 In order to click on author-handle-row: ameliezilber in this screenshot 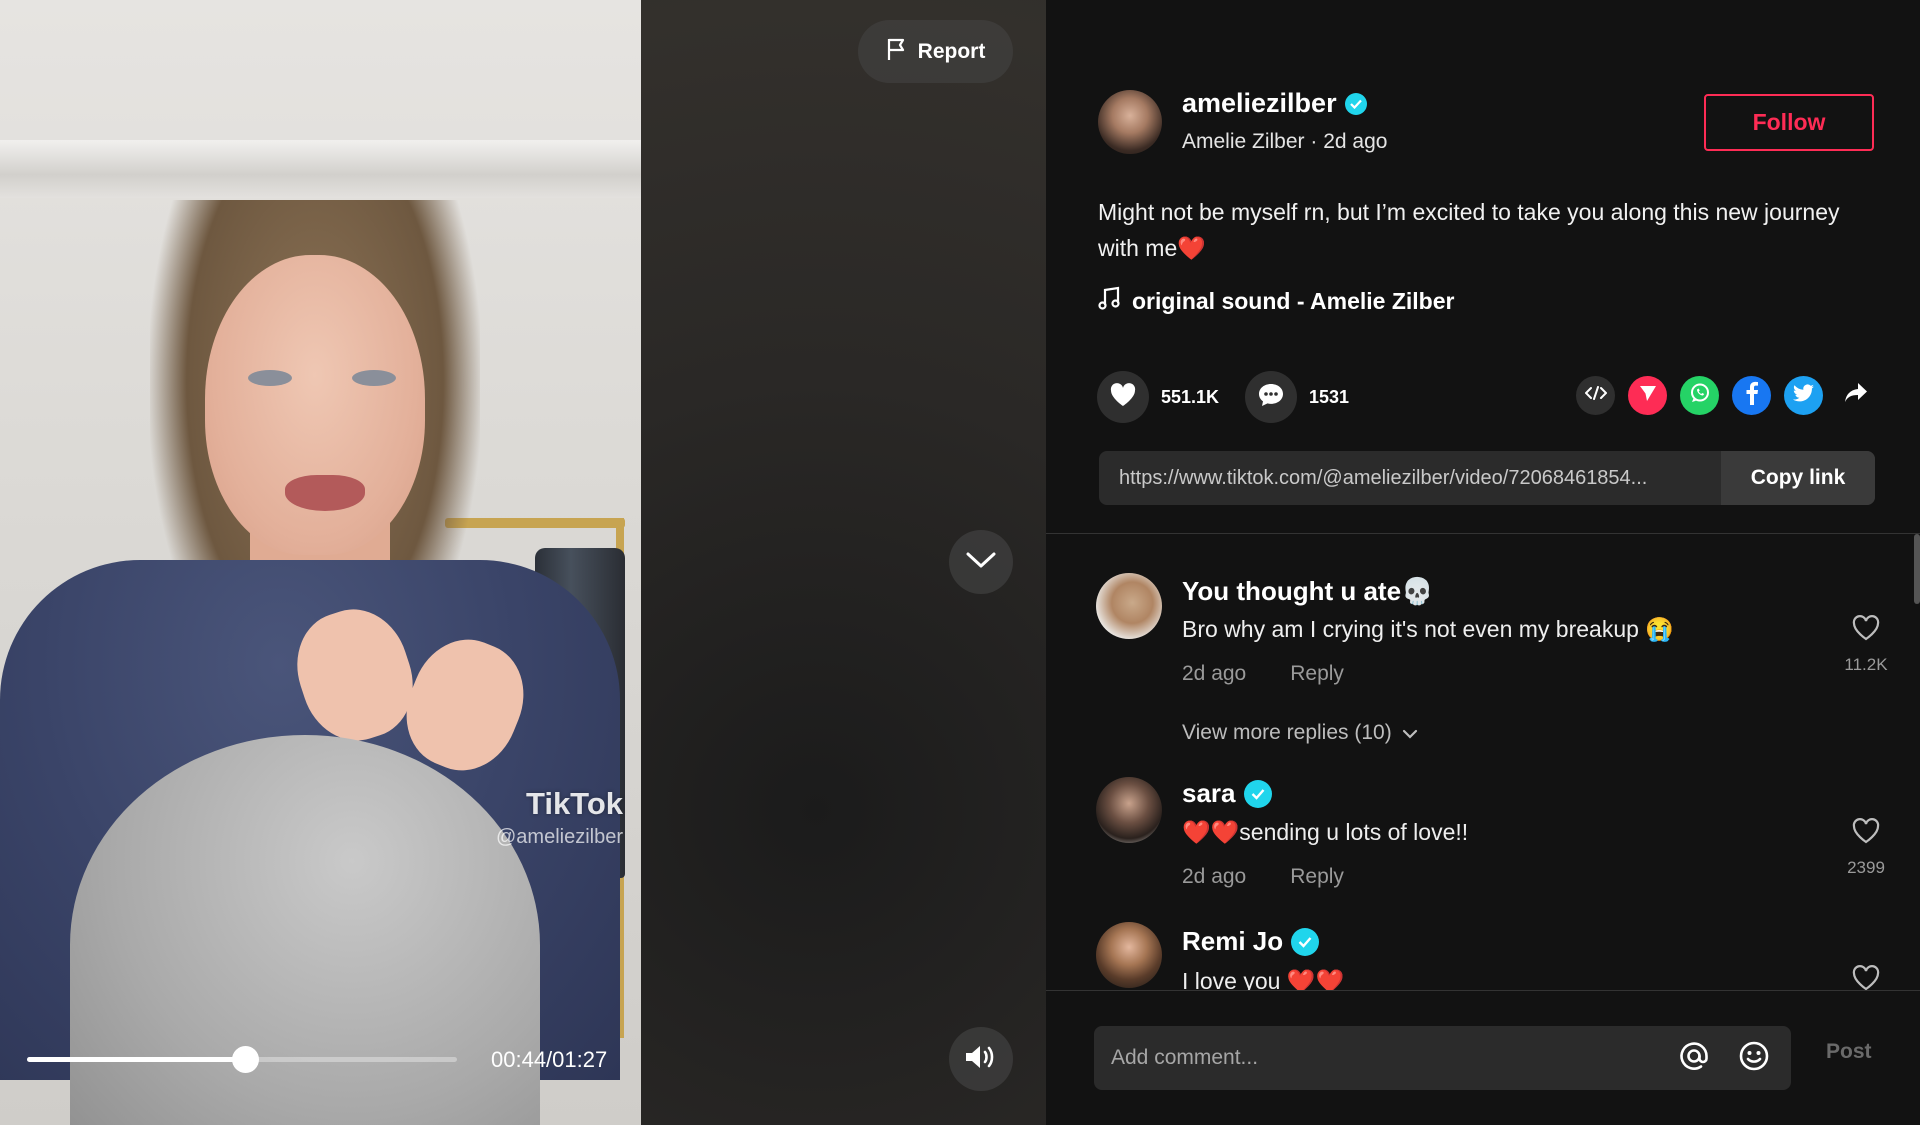, I will do `click(1274, 103)`.